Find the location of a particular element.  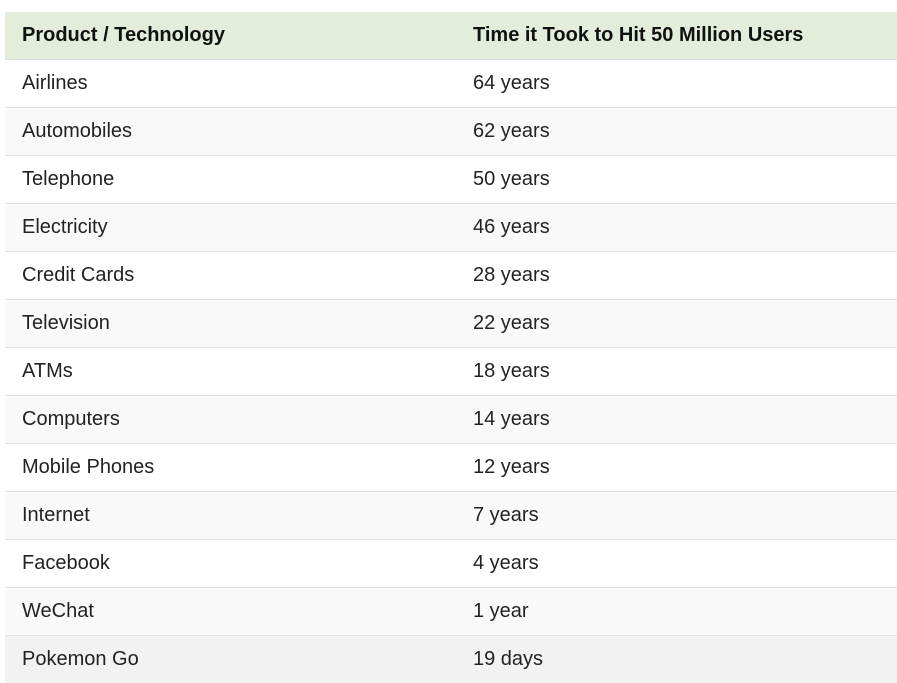

table-row: Electricity 46 years is located at coordinates (451, 227).